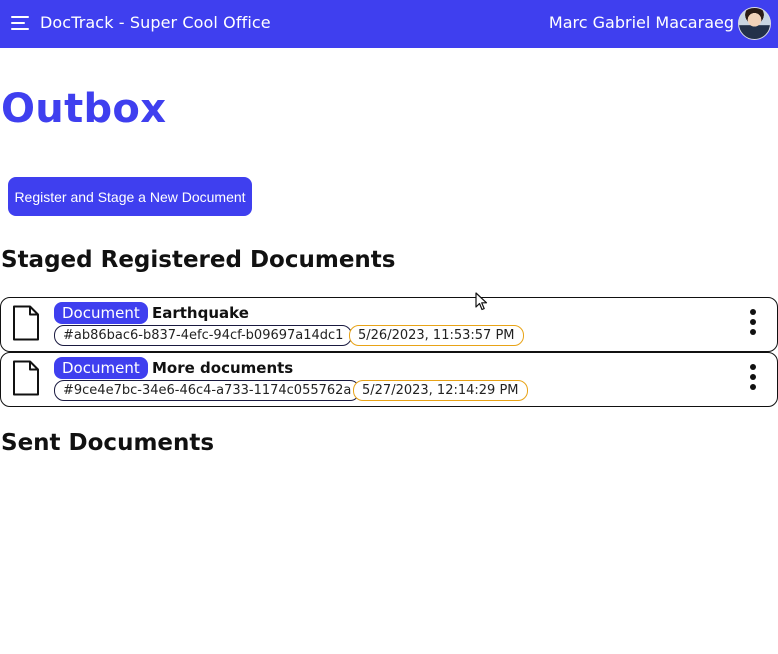 The image size is (778, 654). What do you see at coordinates (641, 22) in the screenshot?
I see `user-name: Marc Gabriel Macaraeg` at bounding box center [641, 22].